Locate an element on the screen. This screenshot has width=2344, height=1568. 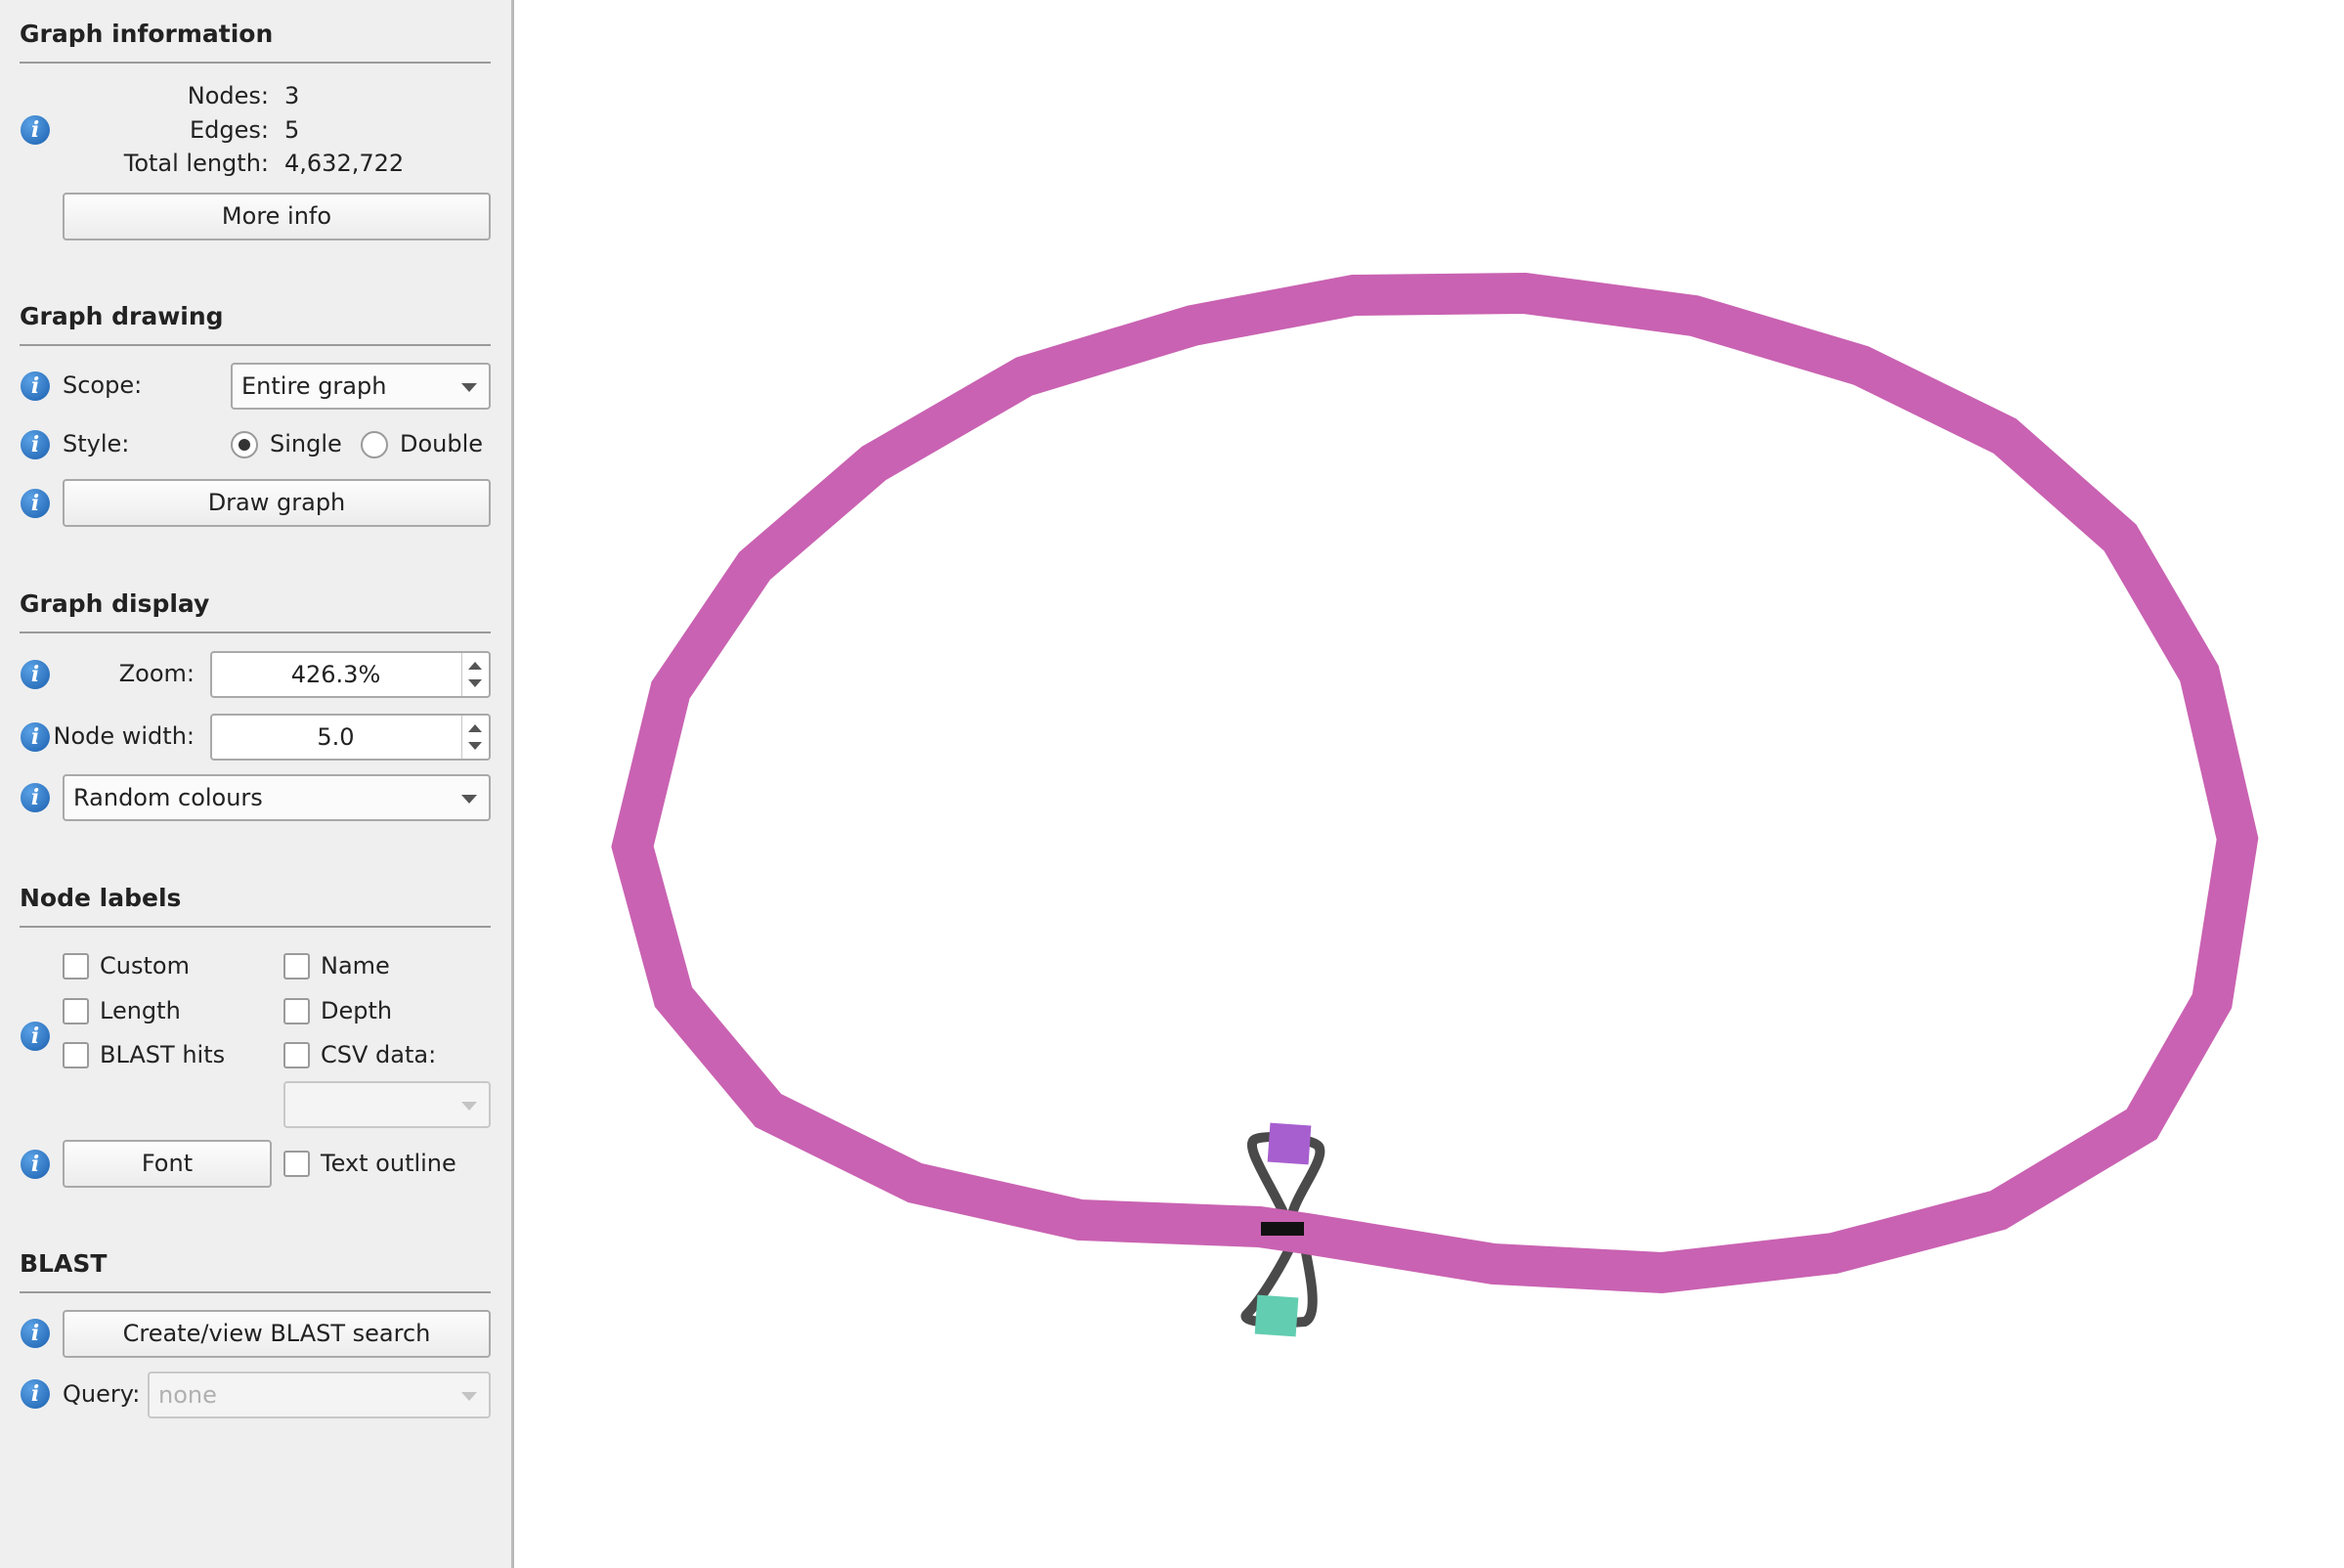
zoom-spinbox: 426.3% is located at coordinates (350, 674).